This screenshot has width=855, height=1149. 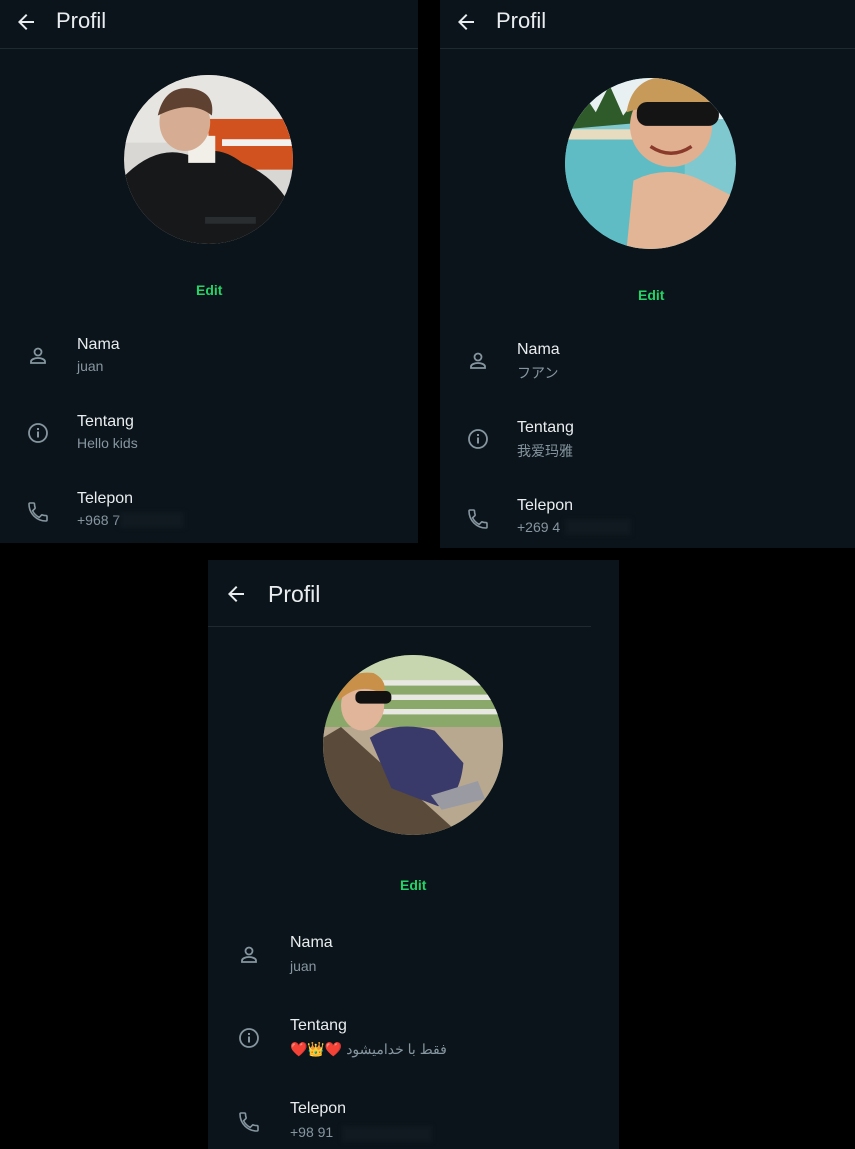 I want to click on about-row: Tentang 我爱玛雅, so click(x=647, y=449).